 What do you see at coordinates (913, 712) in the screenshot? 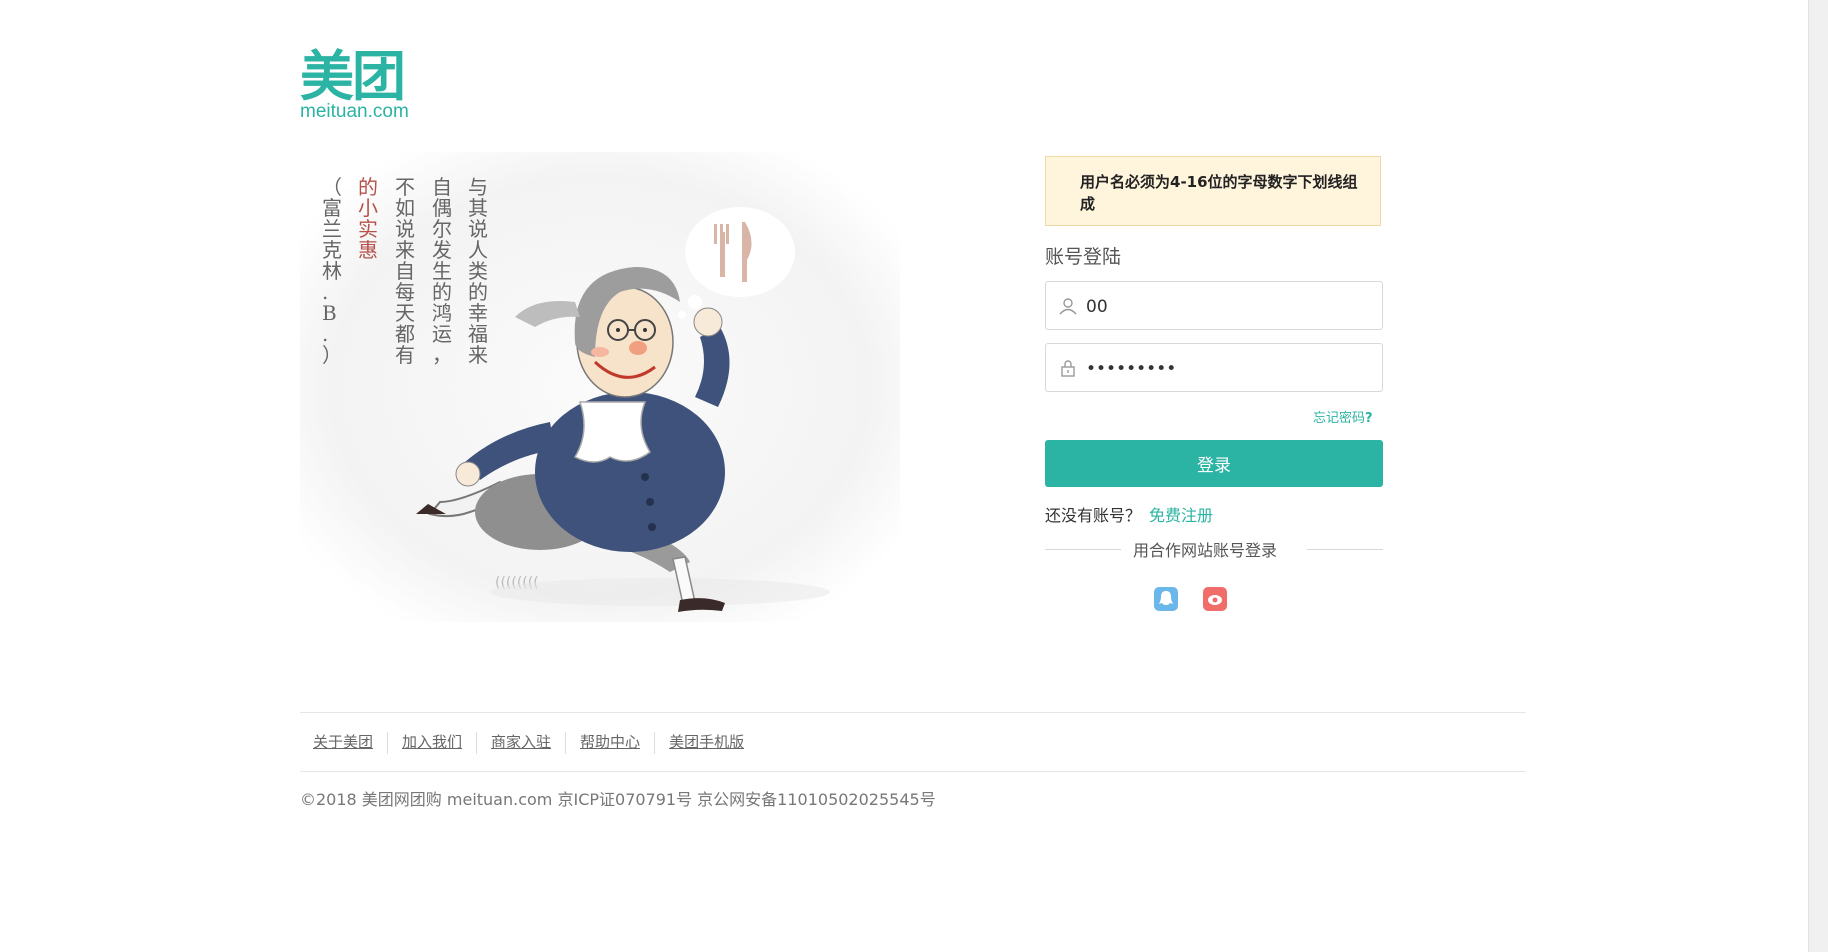
I see `footer-divider-top` at bounding box center [913, 712].